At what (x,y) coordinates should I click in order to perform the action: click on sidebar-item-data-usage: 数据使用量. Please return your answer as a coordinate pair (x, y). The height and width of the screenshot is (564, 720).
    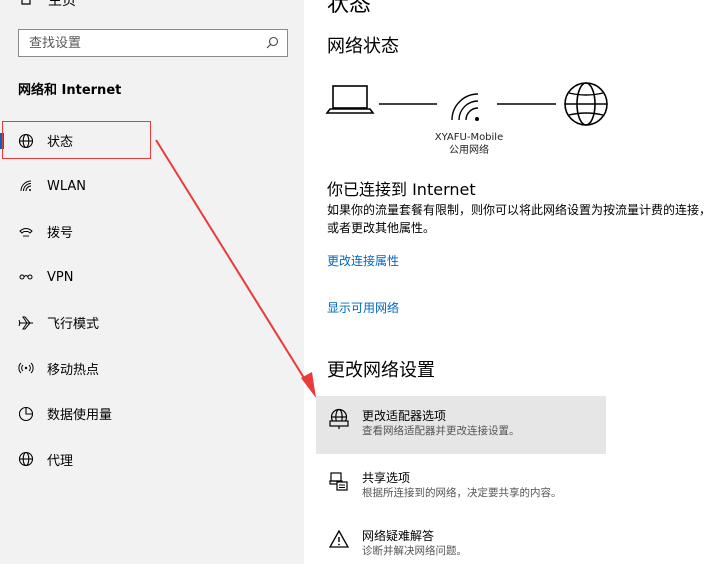
    Looking at the image, I should click on (152, 414).